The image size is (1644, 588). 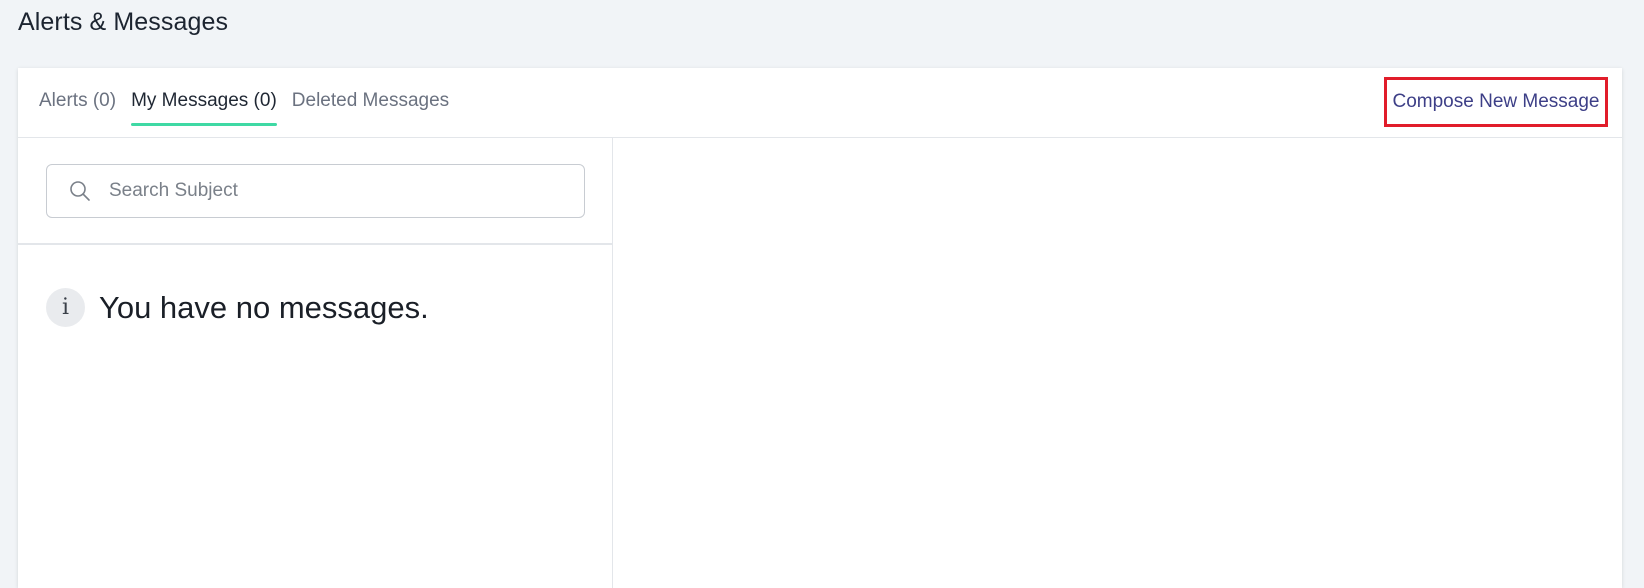 I want to click on info-icon: i, so click(x=65, y=307).